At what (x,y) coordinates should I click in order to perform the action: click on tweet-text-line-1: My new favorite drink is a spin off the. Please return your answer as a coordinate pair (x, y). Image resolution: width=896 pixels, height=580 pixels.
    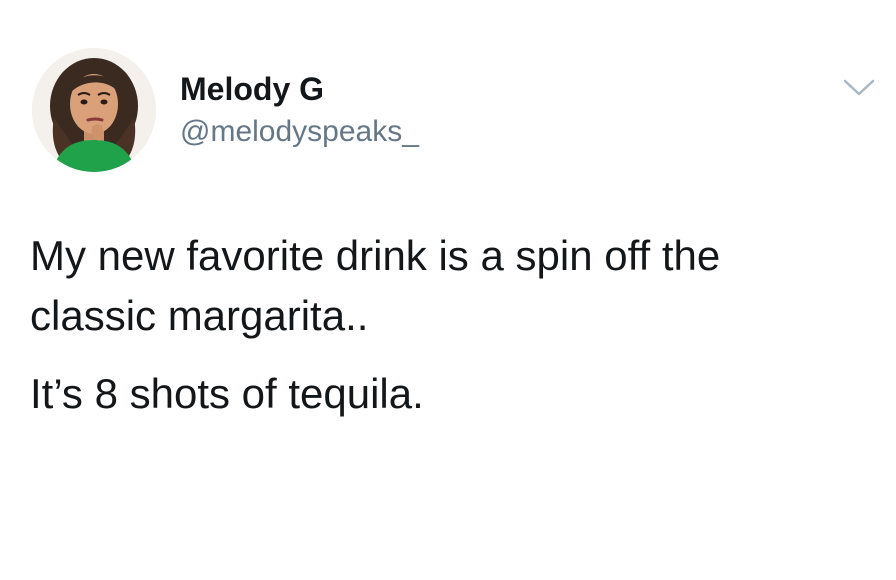
    Looking at the image, I should click on (375, 255).